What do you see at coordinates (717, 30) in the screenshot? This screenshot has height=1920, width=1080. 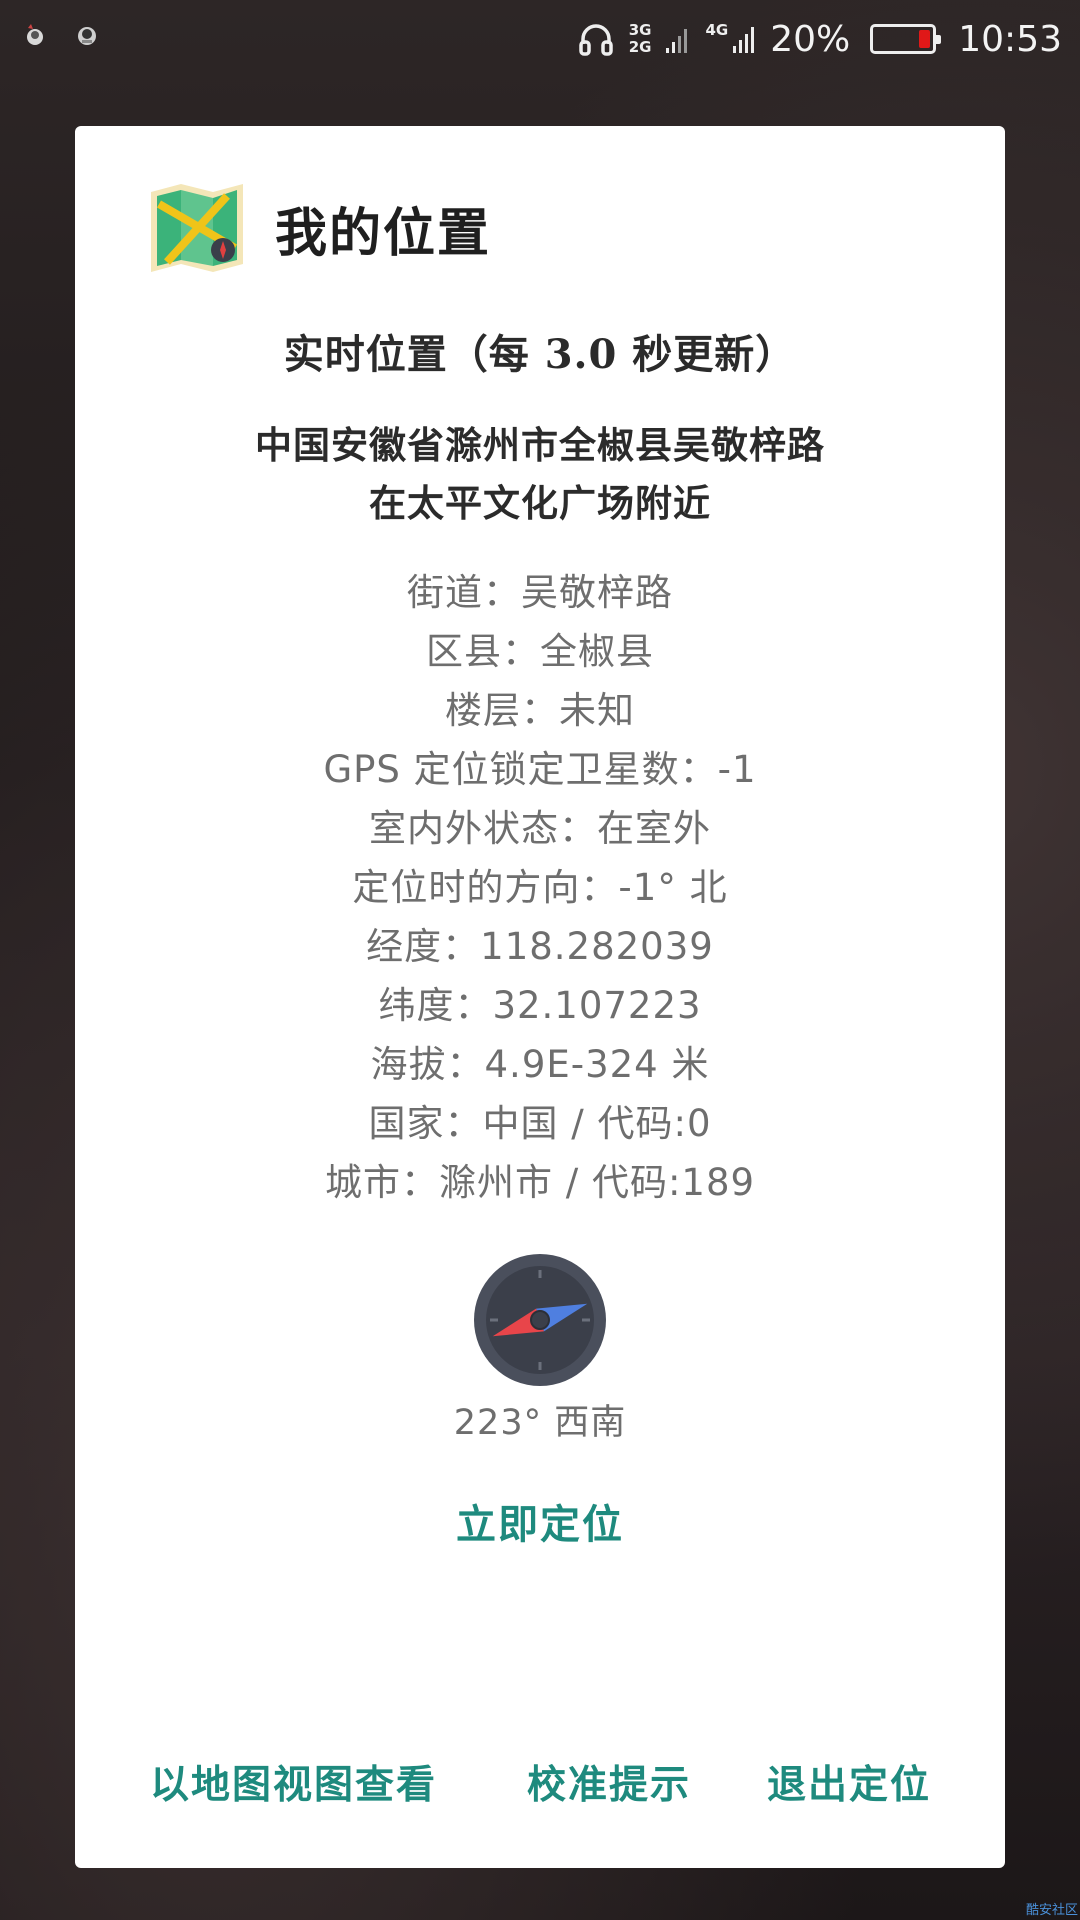 I see `network-type-label-2: 4G` at bounding box center [717, 30].